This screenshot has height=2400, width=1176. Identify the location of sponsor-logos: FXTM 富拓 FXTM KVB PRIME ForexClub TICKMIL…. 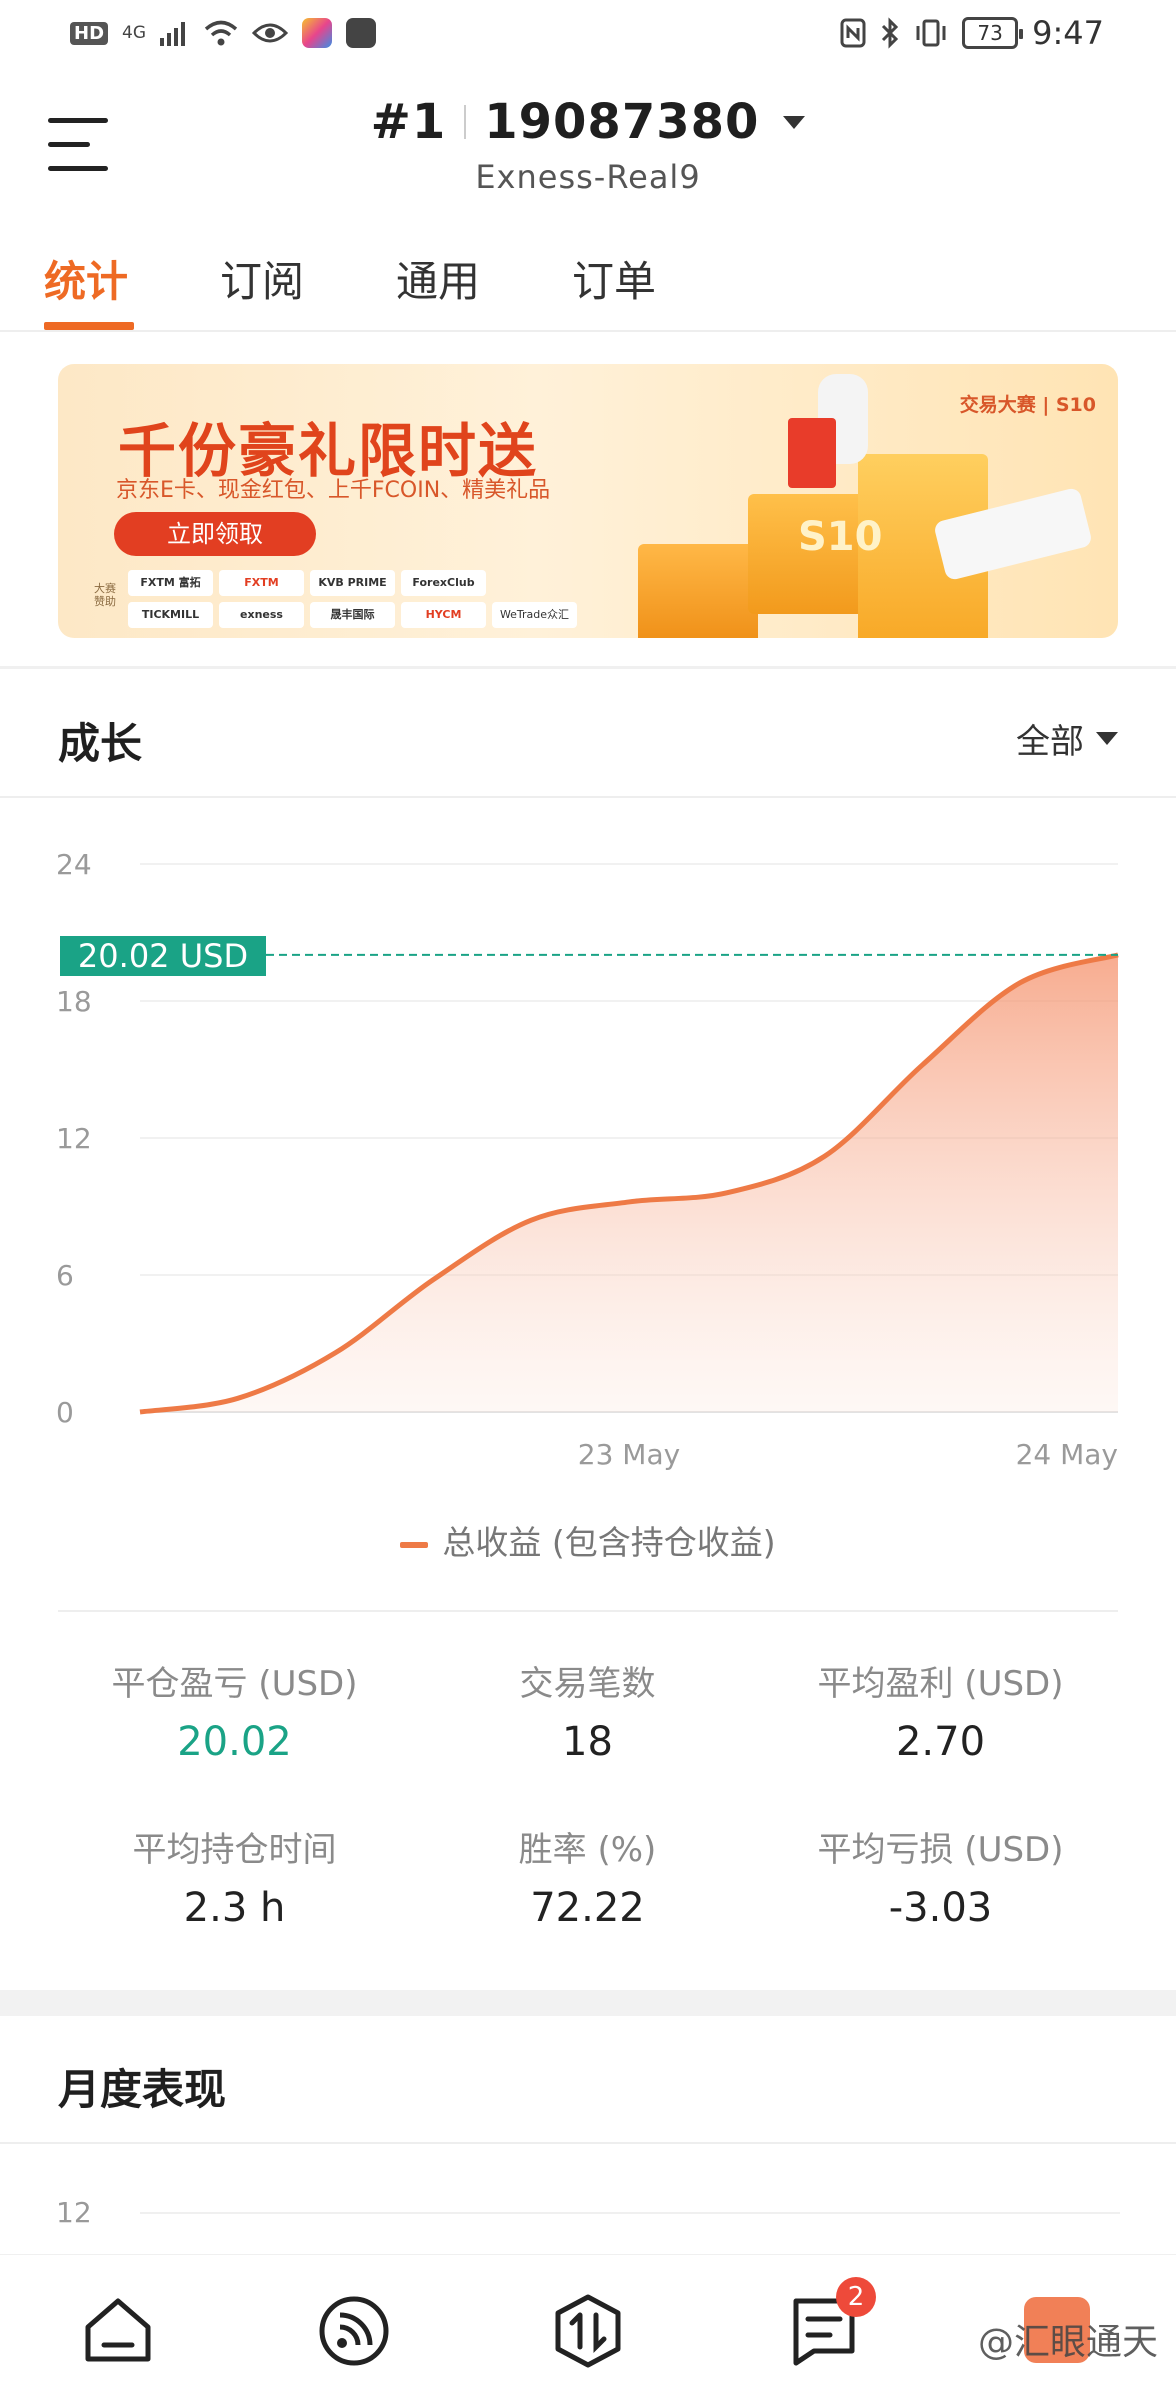
(352, 599).